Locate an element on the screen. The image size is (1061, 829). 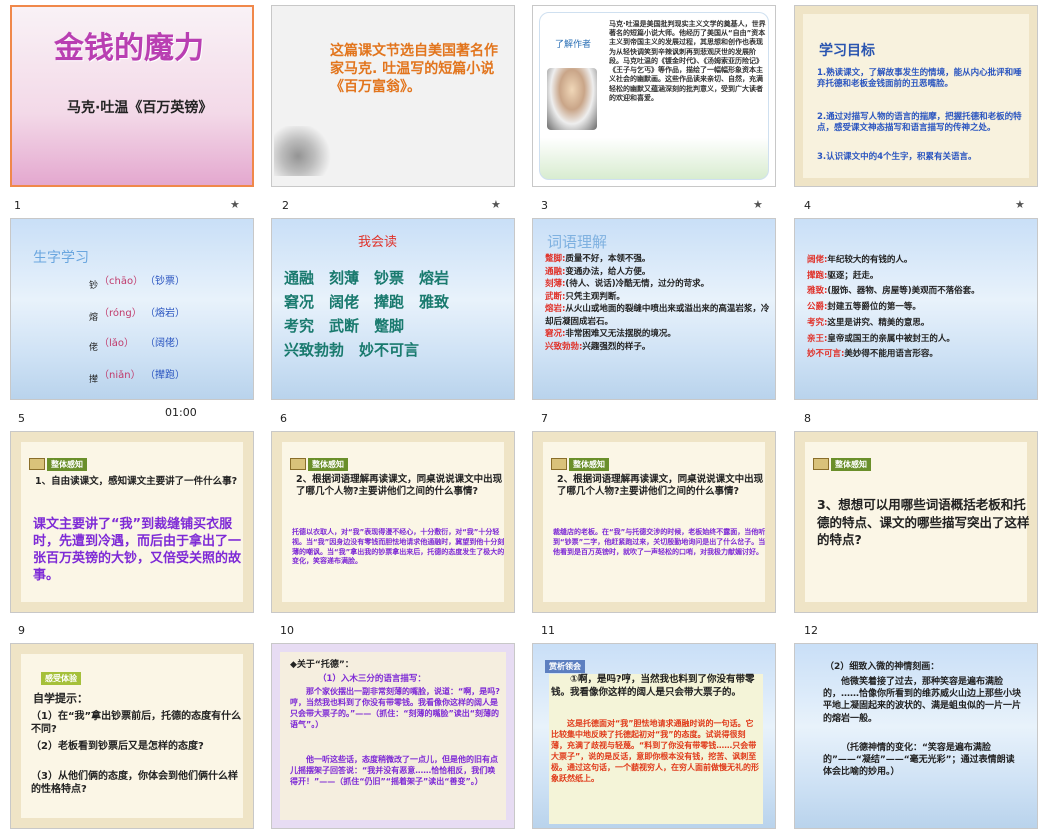
slide-number: 5 is located at coordinates (21, 418).